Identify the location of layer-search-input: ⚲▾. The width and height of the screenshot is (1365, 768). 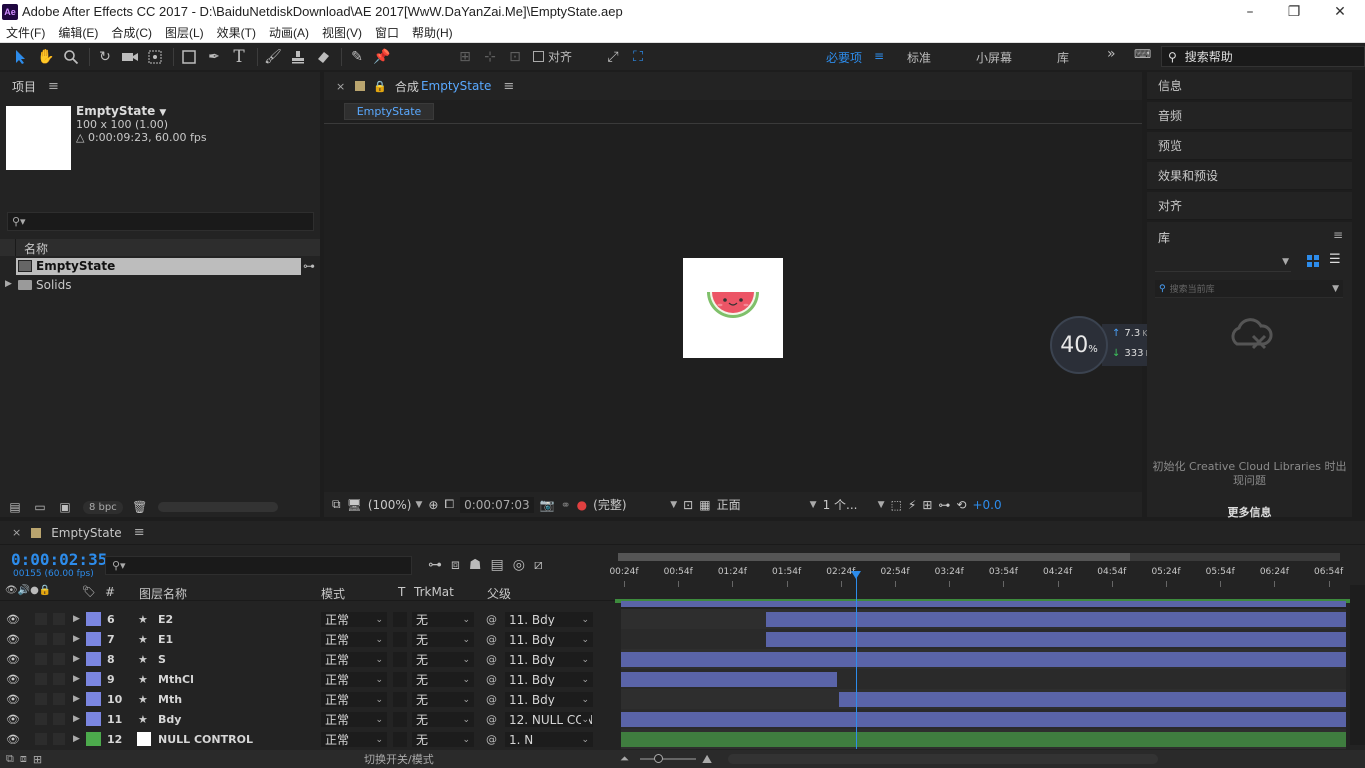
(258, 565).